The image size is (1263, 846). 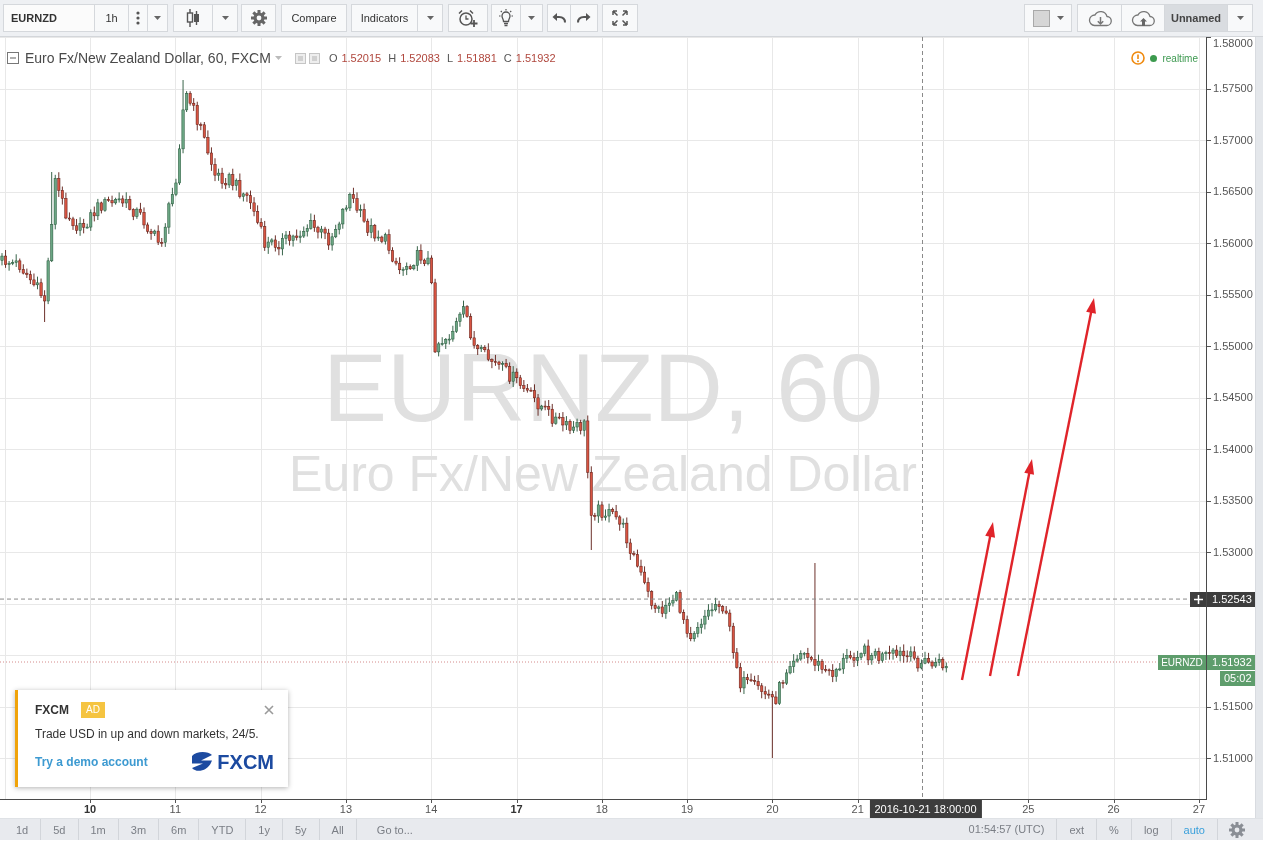 I want to click on ad-label: AD, so click(x=93, y=710).